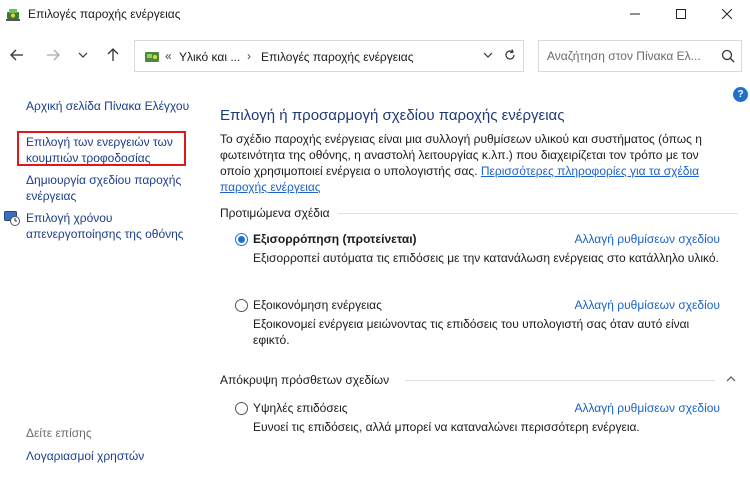 This screenshot has height=480, width=750. I want to click on search-icon, so click(728, 56).